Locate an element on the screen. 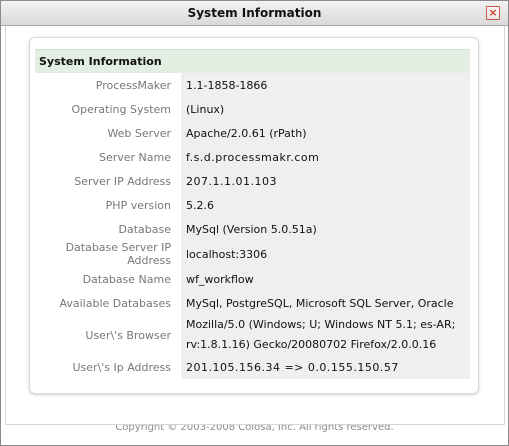  dialog-titlebar: System Information × is located at coordinates (254, 13).